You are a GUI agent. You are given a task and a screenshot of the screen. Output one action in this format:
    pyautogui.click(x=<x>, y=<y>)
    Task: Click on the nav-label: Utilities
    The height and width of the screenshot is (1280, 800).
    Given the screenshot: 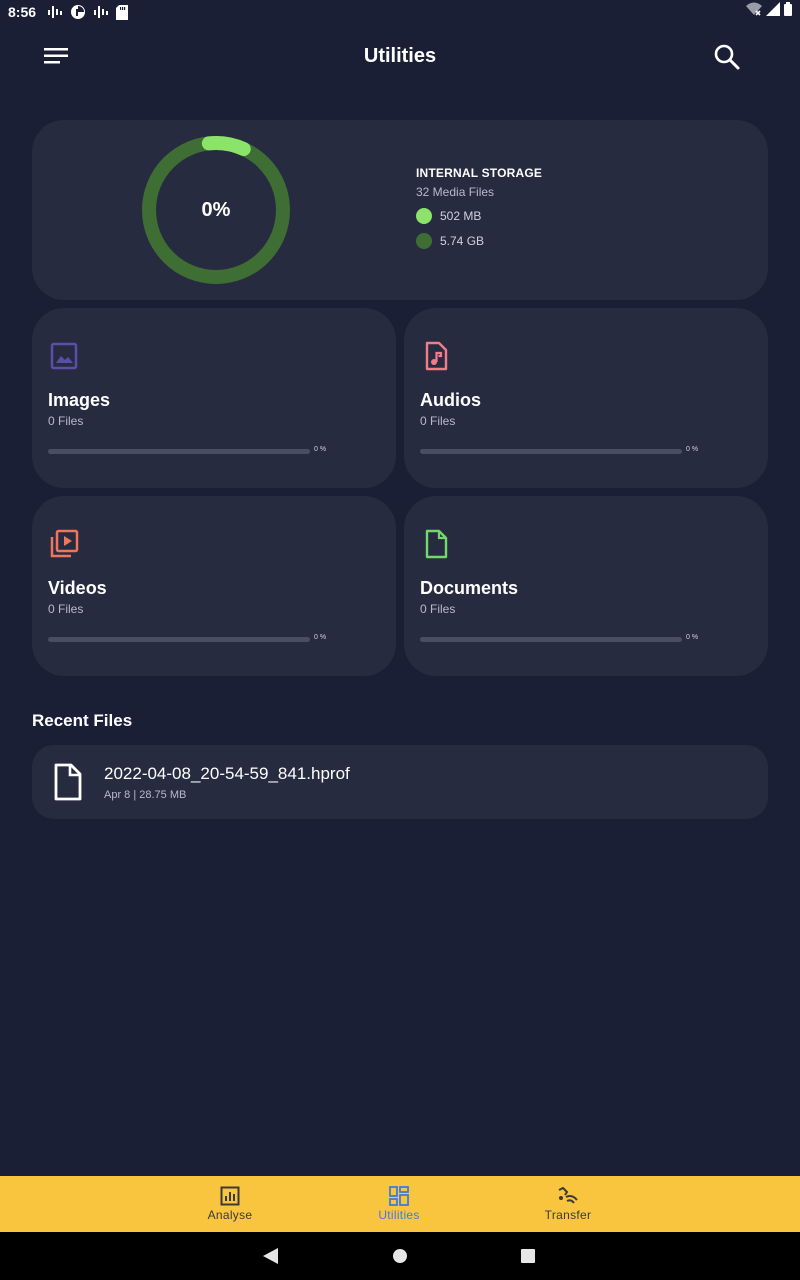 What is the action you would take?
    pyautogui.click(x=399, y=1215)
    